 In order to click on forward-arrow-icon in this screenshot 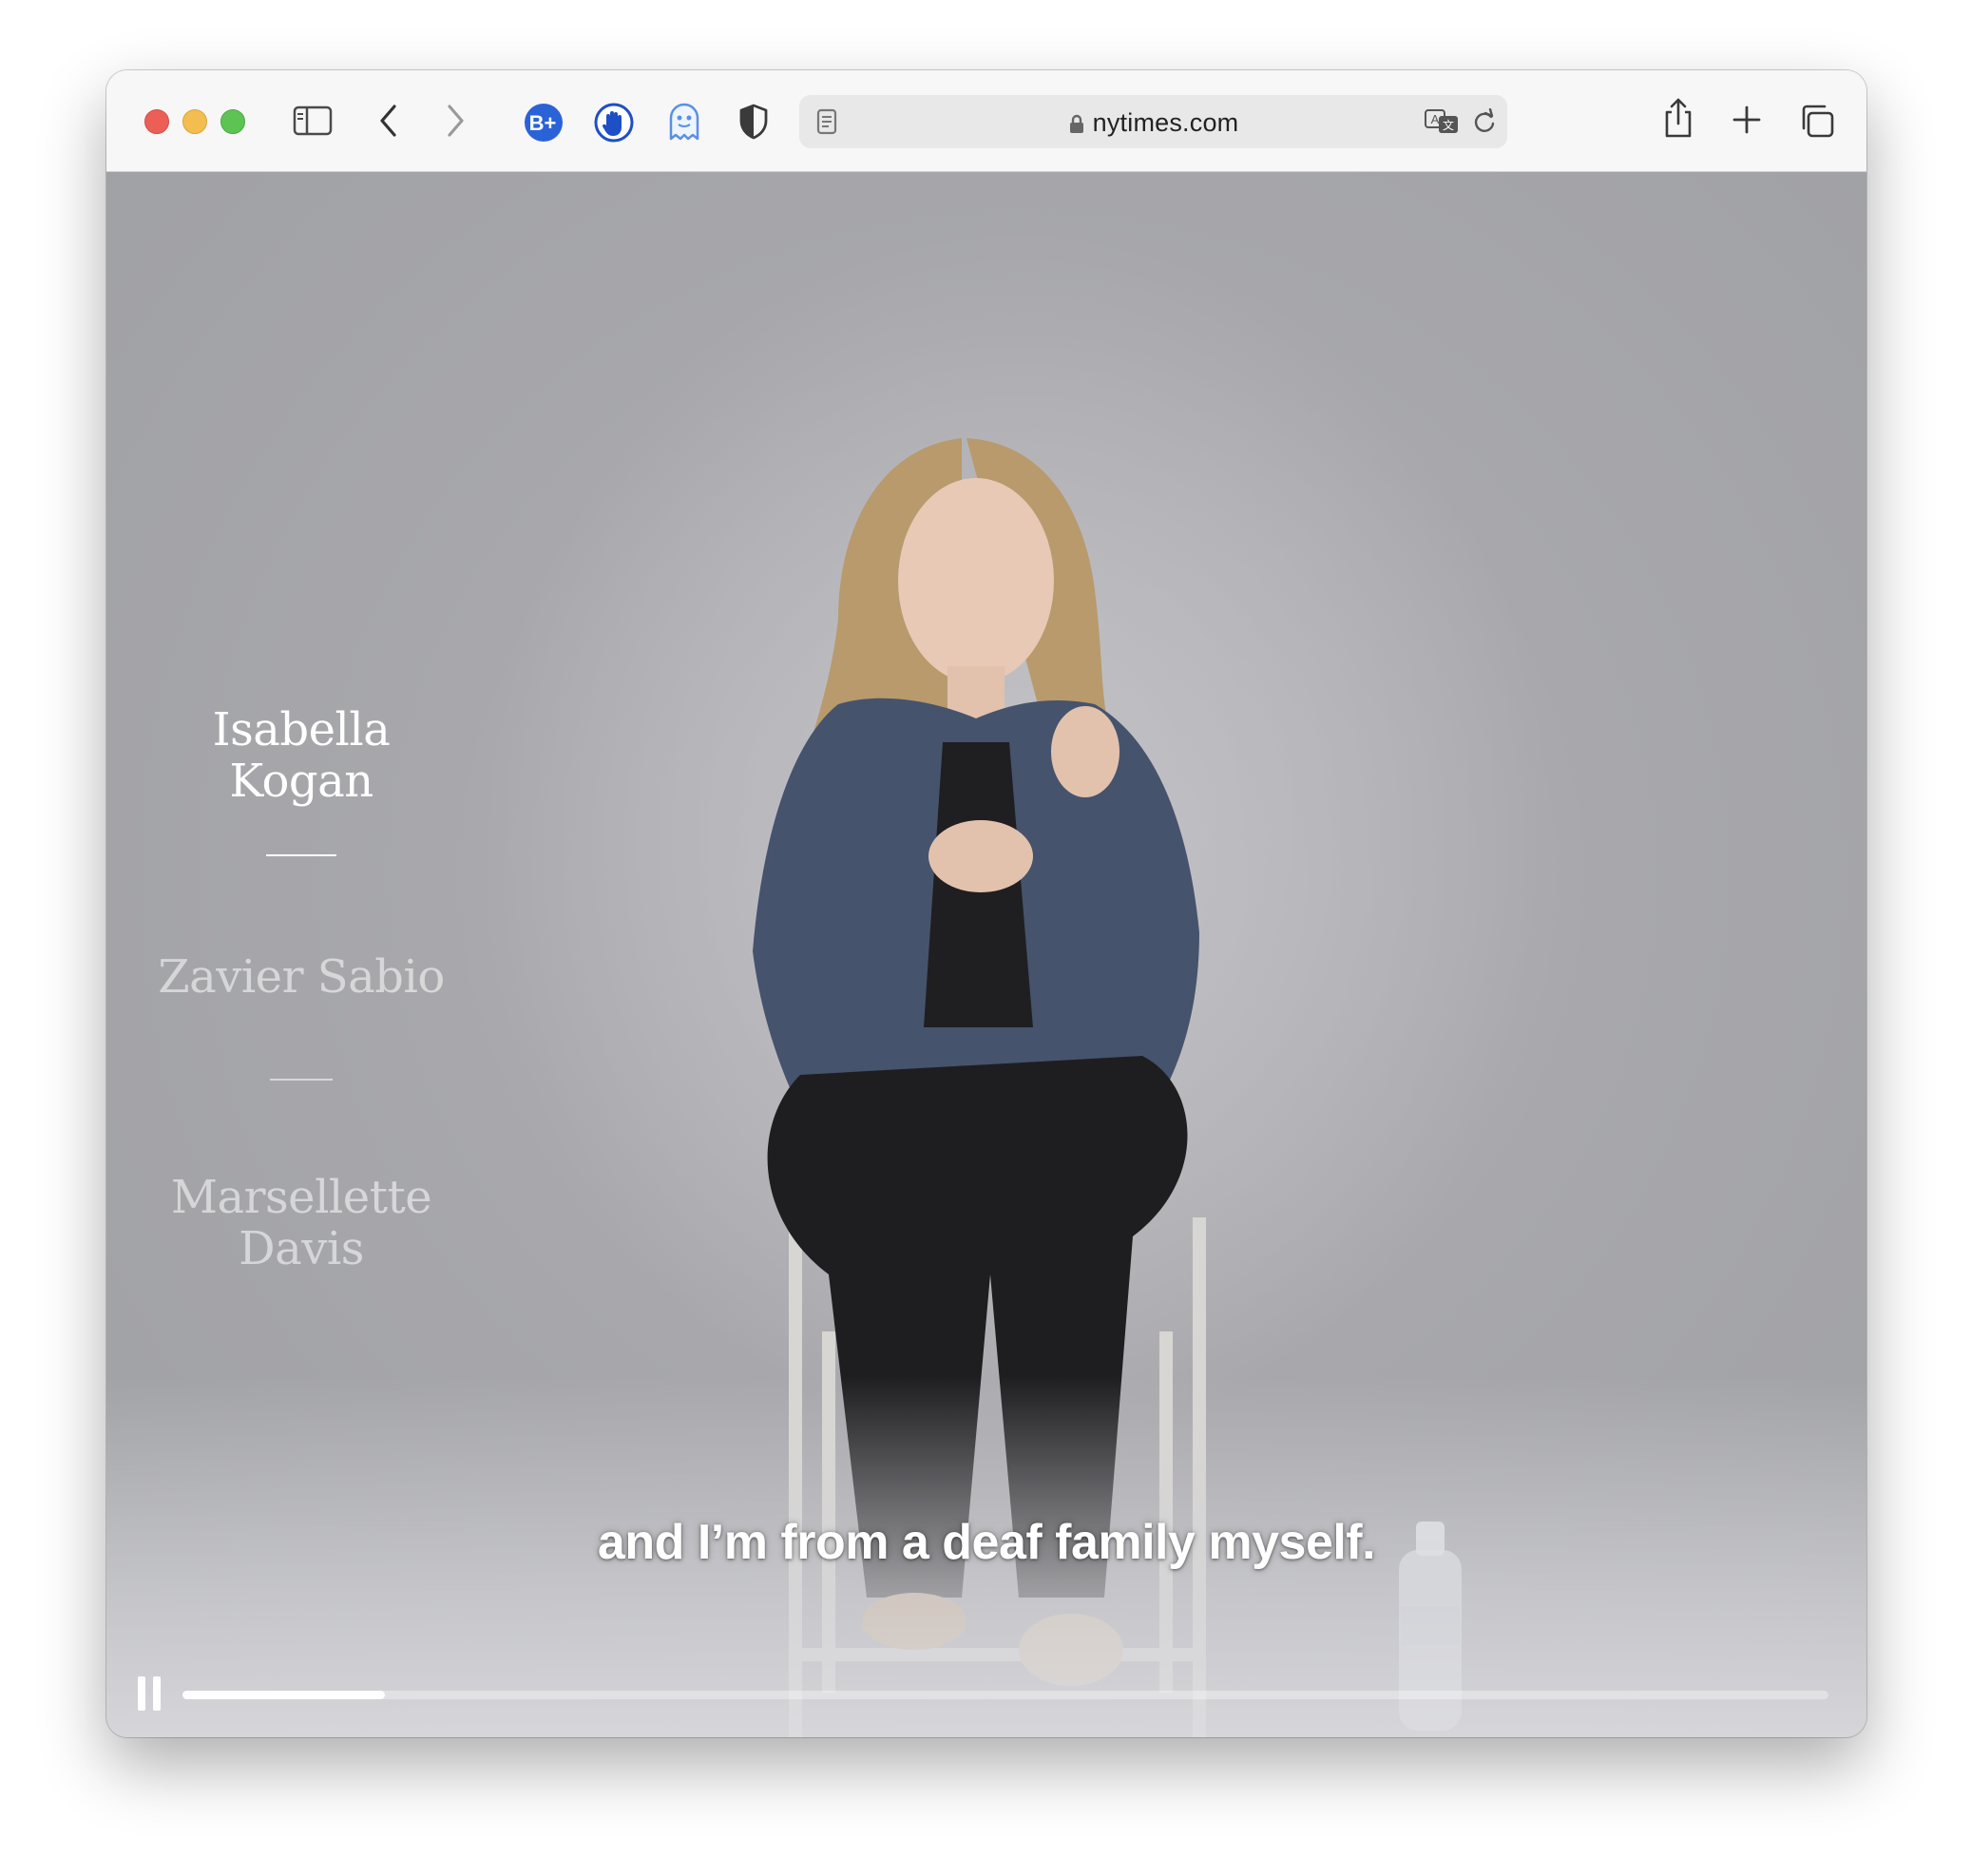, I will do `click(456, 121)`.